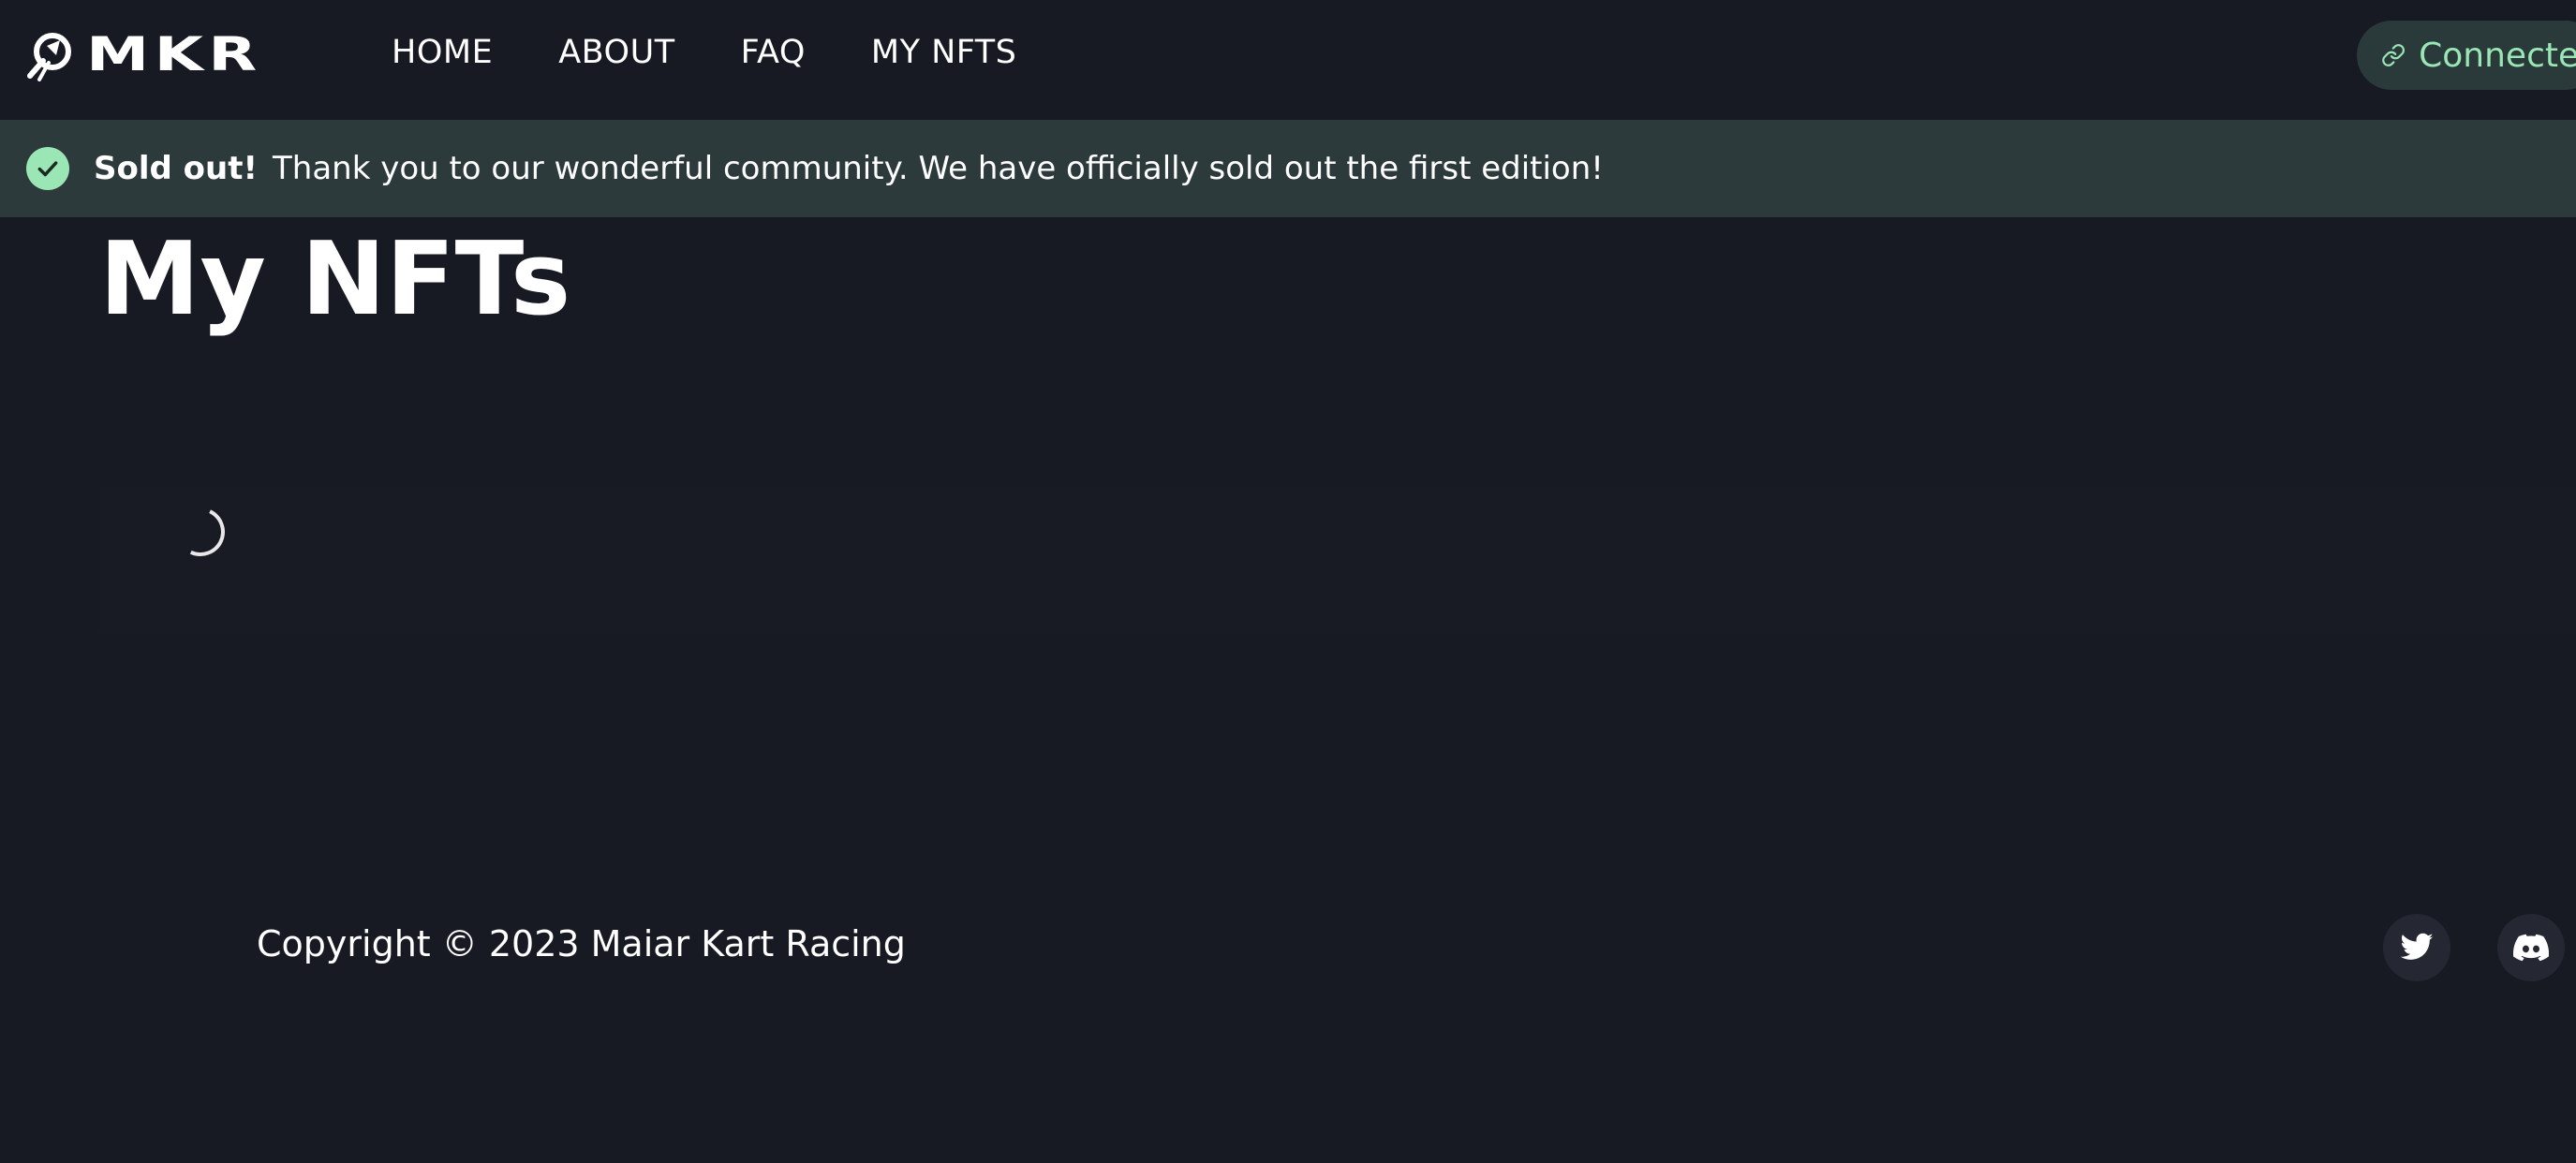 The width and height of the screenshot is (2576, 1163). I want to click on page-title: My NFTs, so click(335, 280).